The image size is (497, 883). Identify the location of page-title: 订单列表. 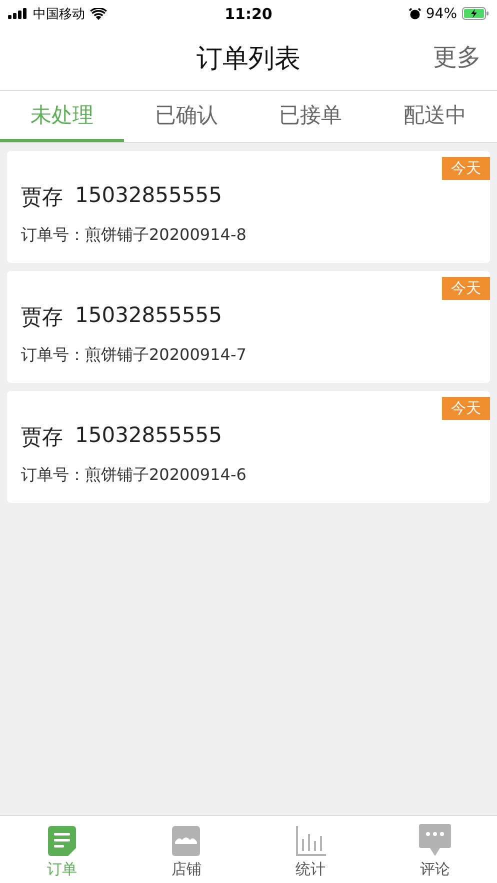
(248, 59).